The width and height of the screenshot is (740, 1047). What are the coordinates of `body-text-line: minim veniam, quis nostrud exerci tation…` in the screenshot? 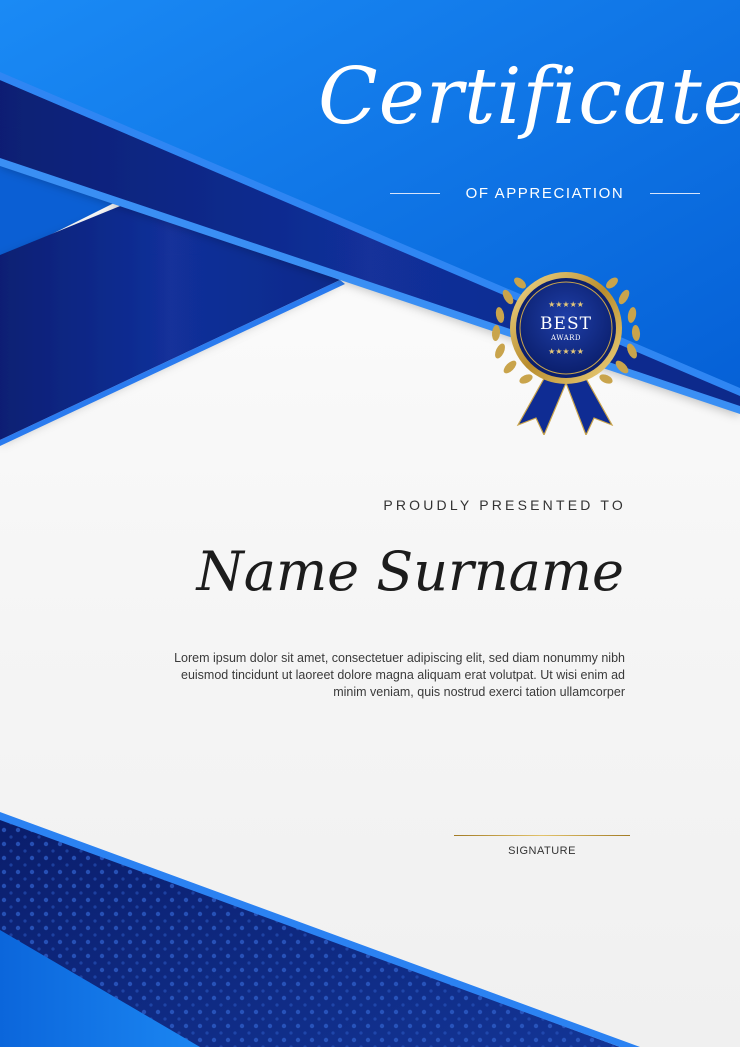 It's located at (479, 692).